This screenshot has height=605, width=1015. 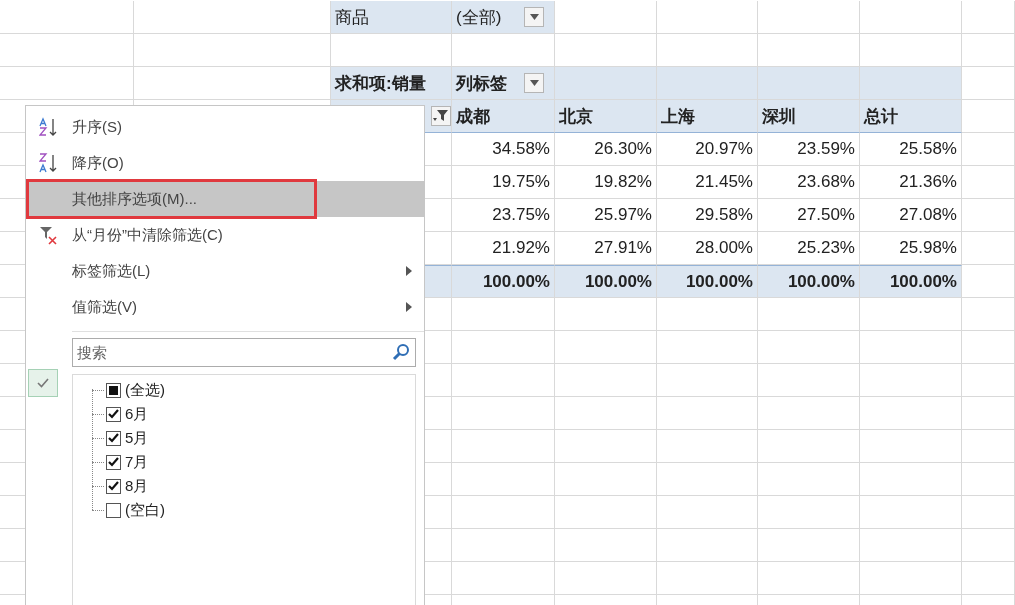 I want to click on table-cell: 34.58%, so click(x=521, y=149).